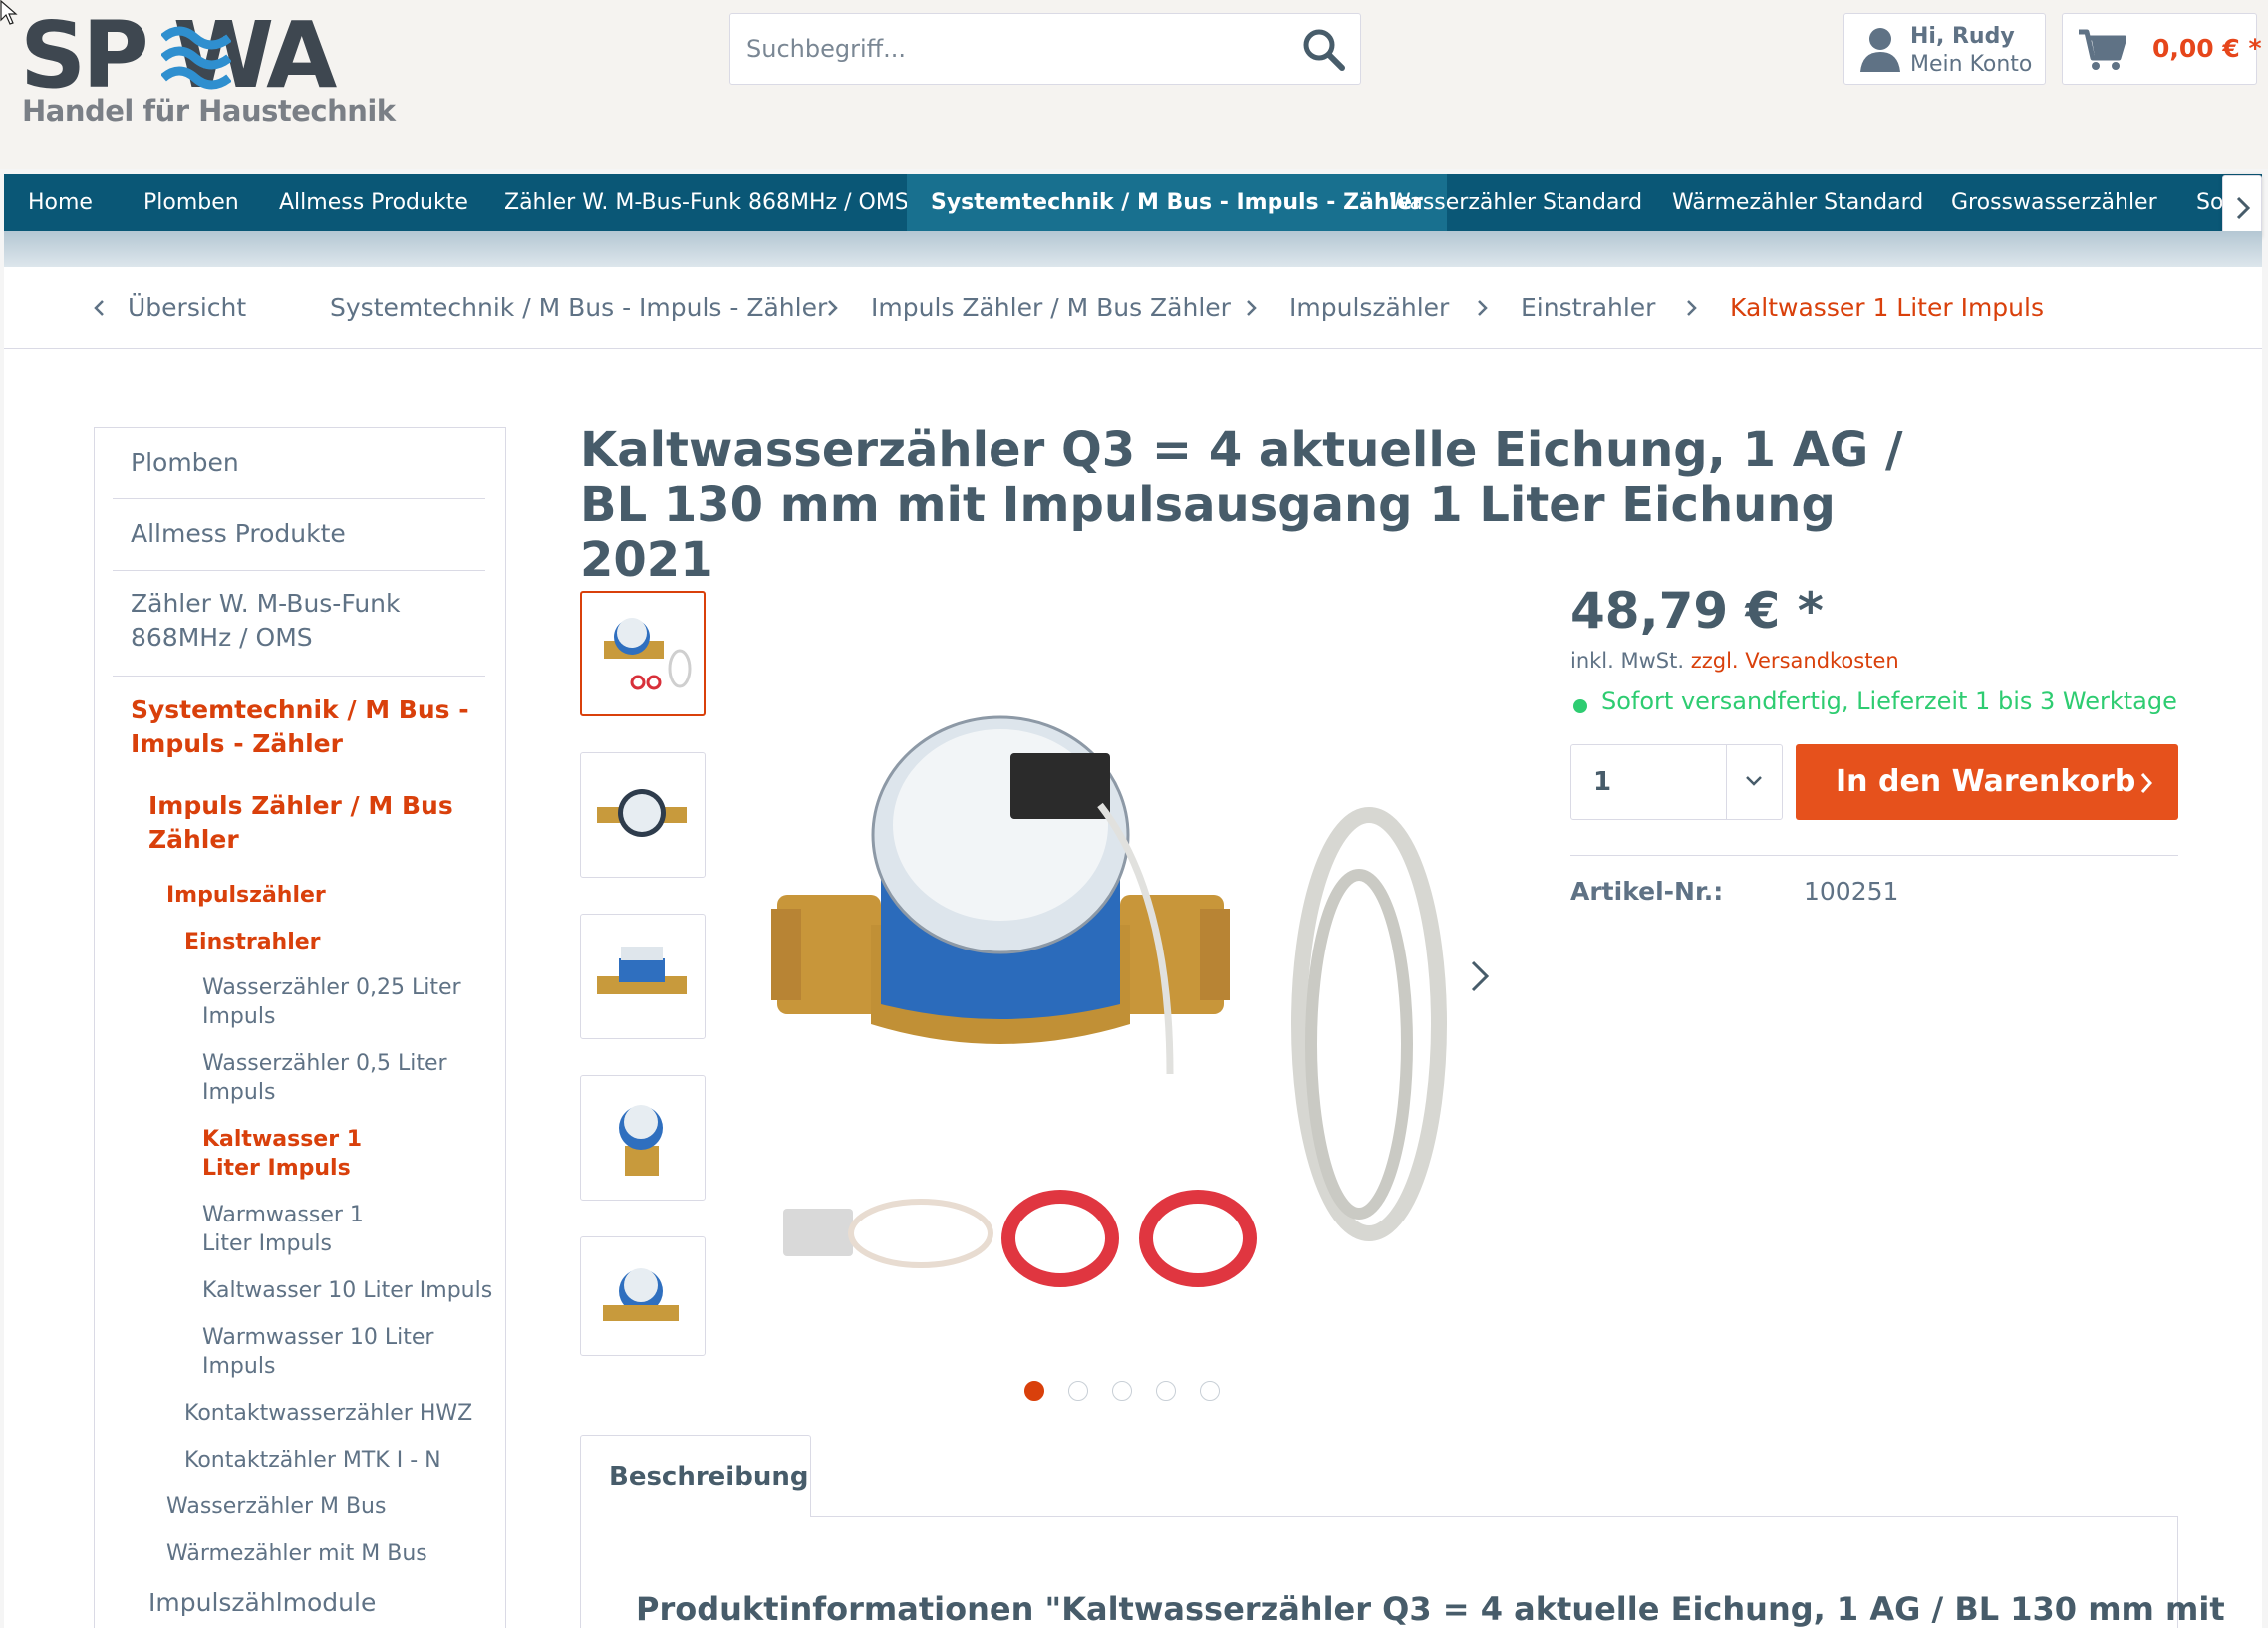 The width and height of the screenshot is (2268, 1628). I want to click on sidebar-item-mbus-funk: Zähler W. M-Bus-Funk 868MHz / OMS, so click(299, 624).